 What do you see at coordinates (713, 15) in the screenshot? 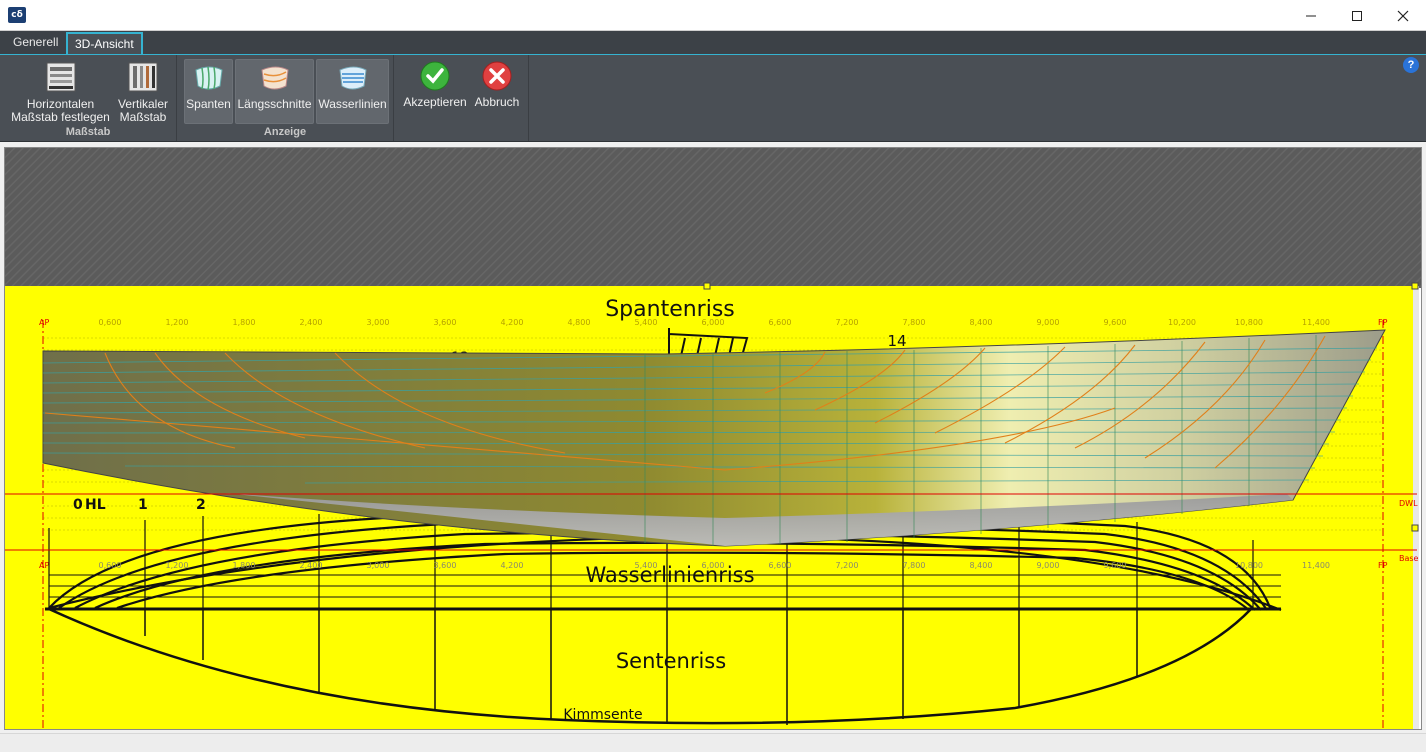
I see `title-bar: cδ` at bounding box center [713, 15].